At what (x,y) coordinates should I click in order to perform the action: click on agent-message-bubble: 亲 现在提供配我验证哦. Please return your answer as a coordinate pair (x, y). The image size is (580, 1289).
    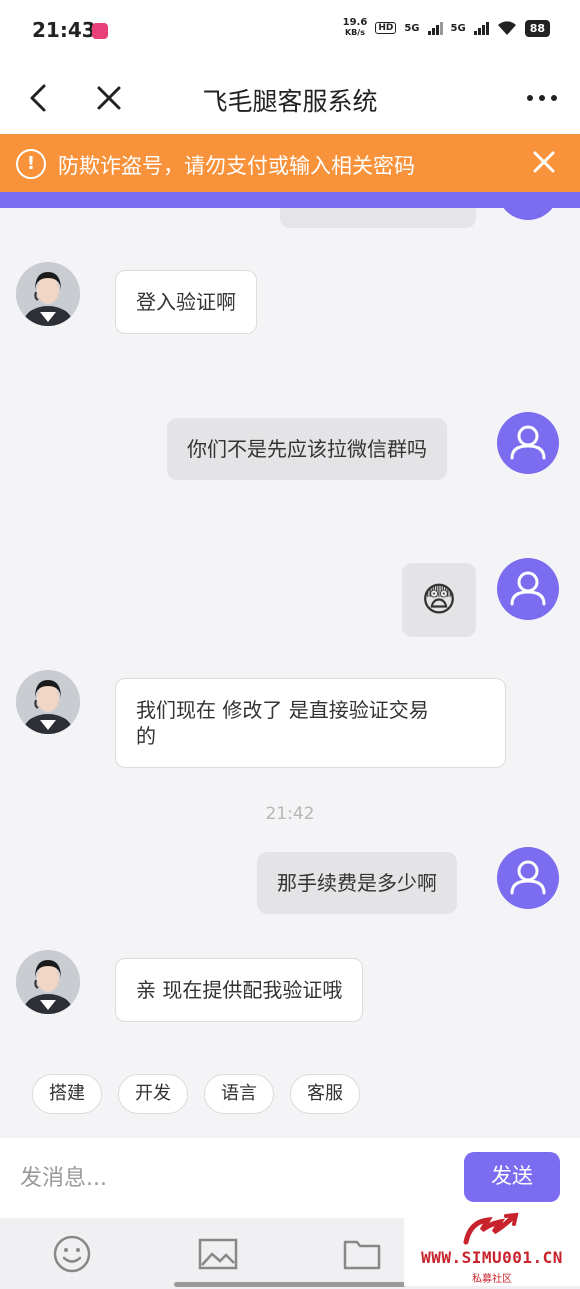
    Looking at the image, I should click on (239, 990).